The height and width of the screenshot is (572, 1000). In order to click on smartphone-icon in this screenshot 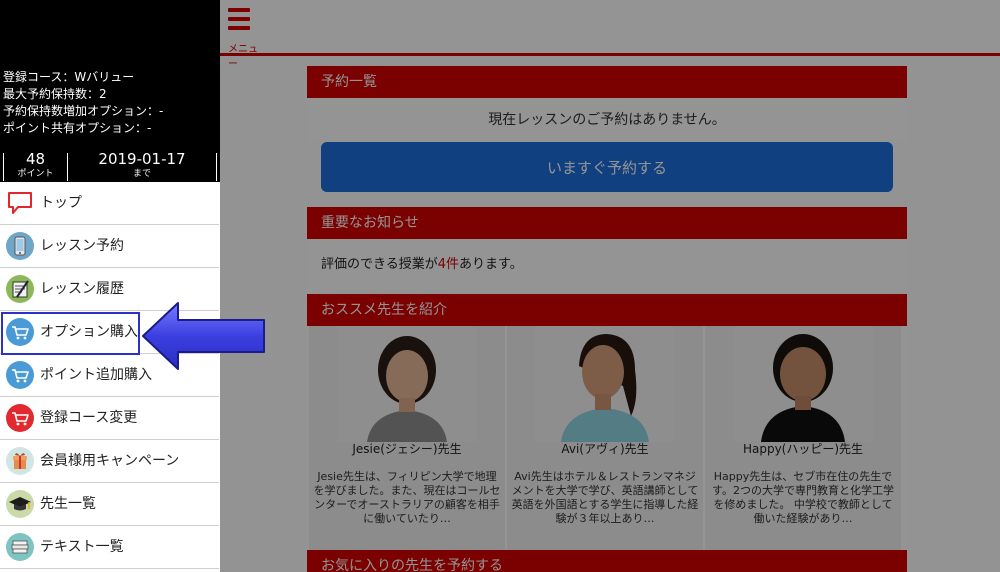, I will do `click(20, 246)`.